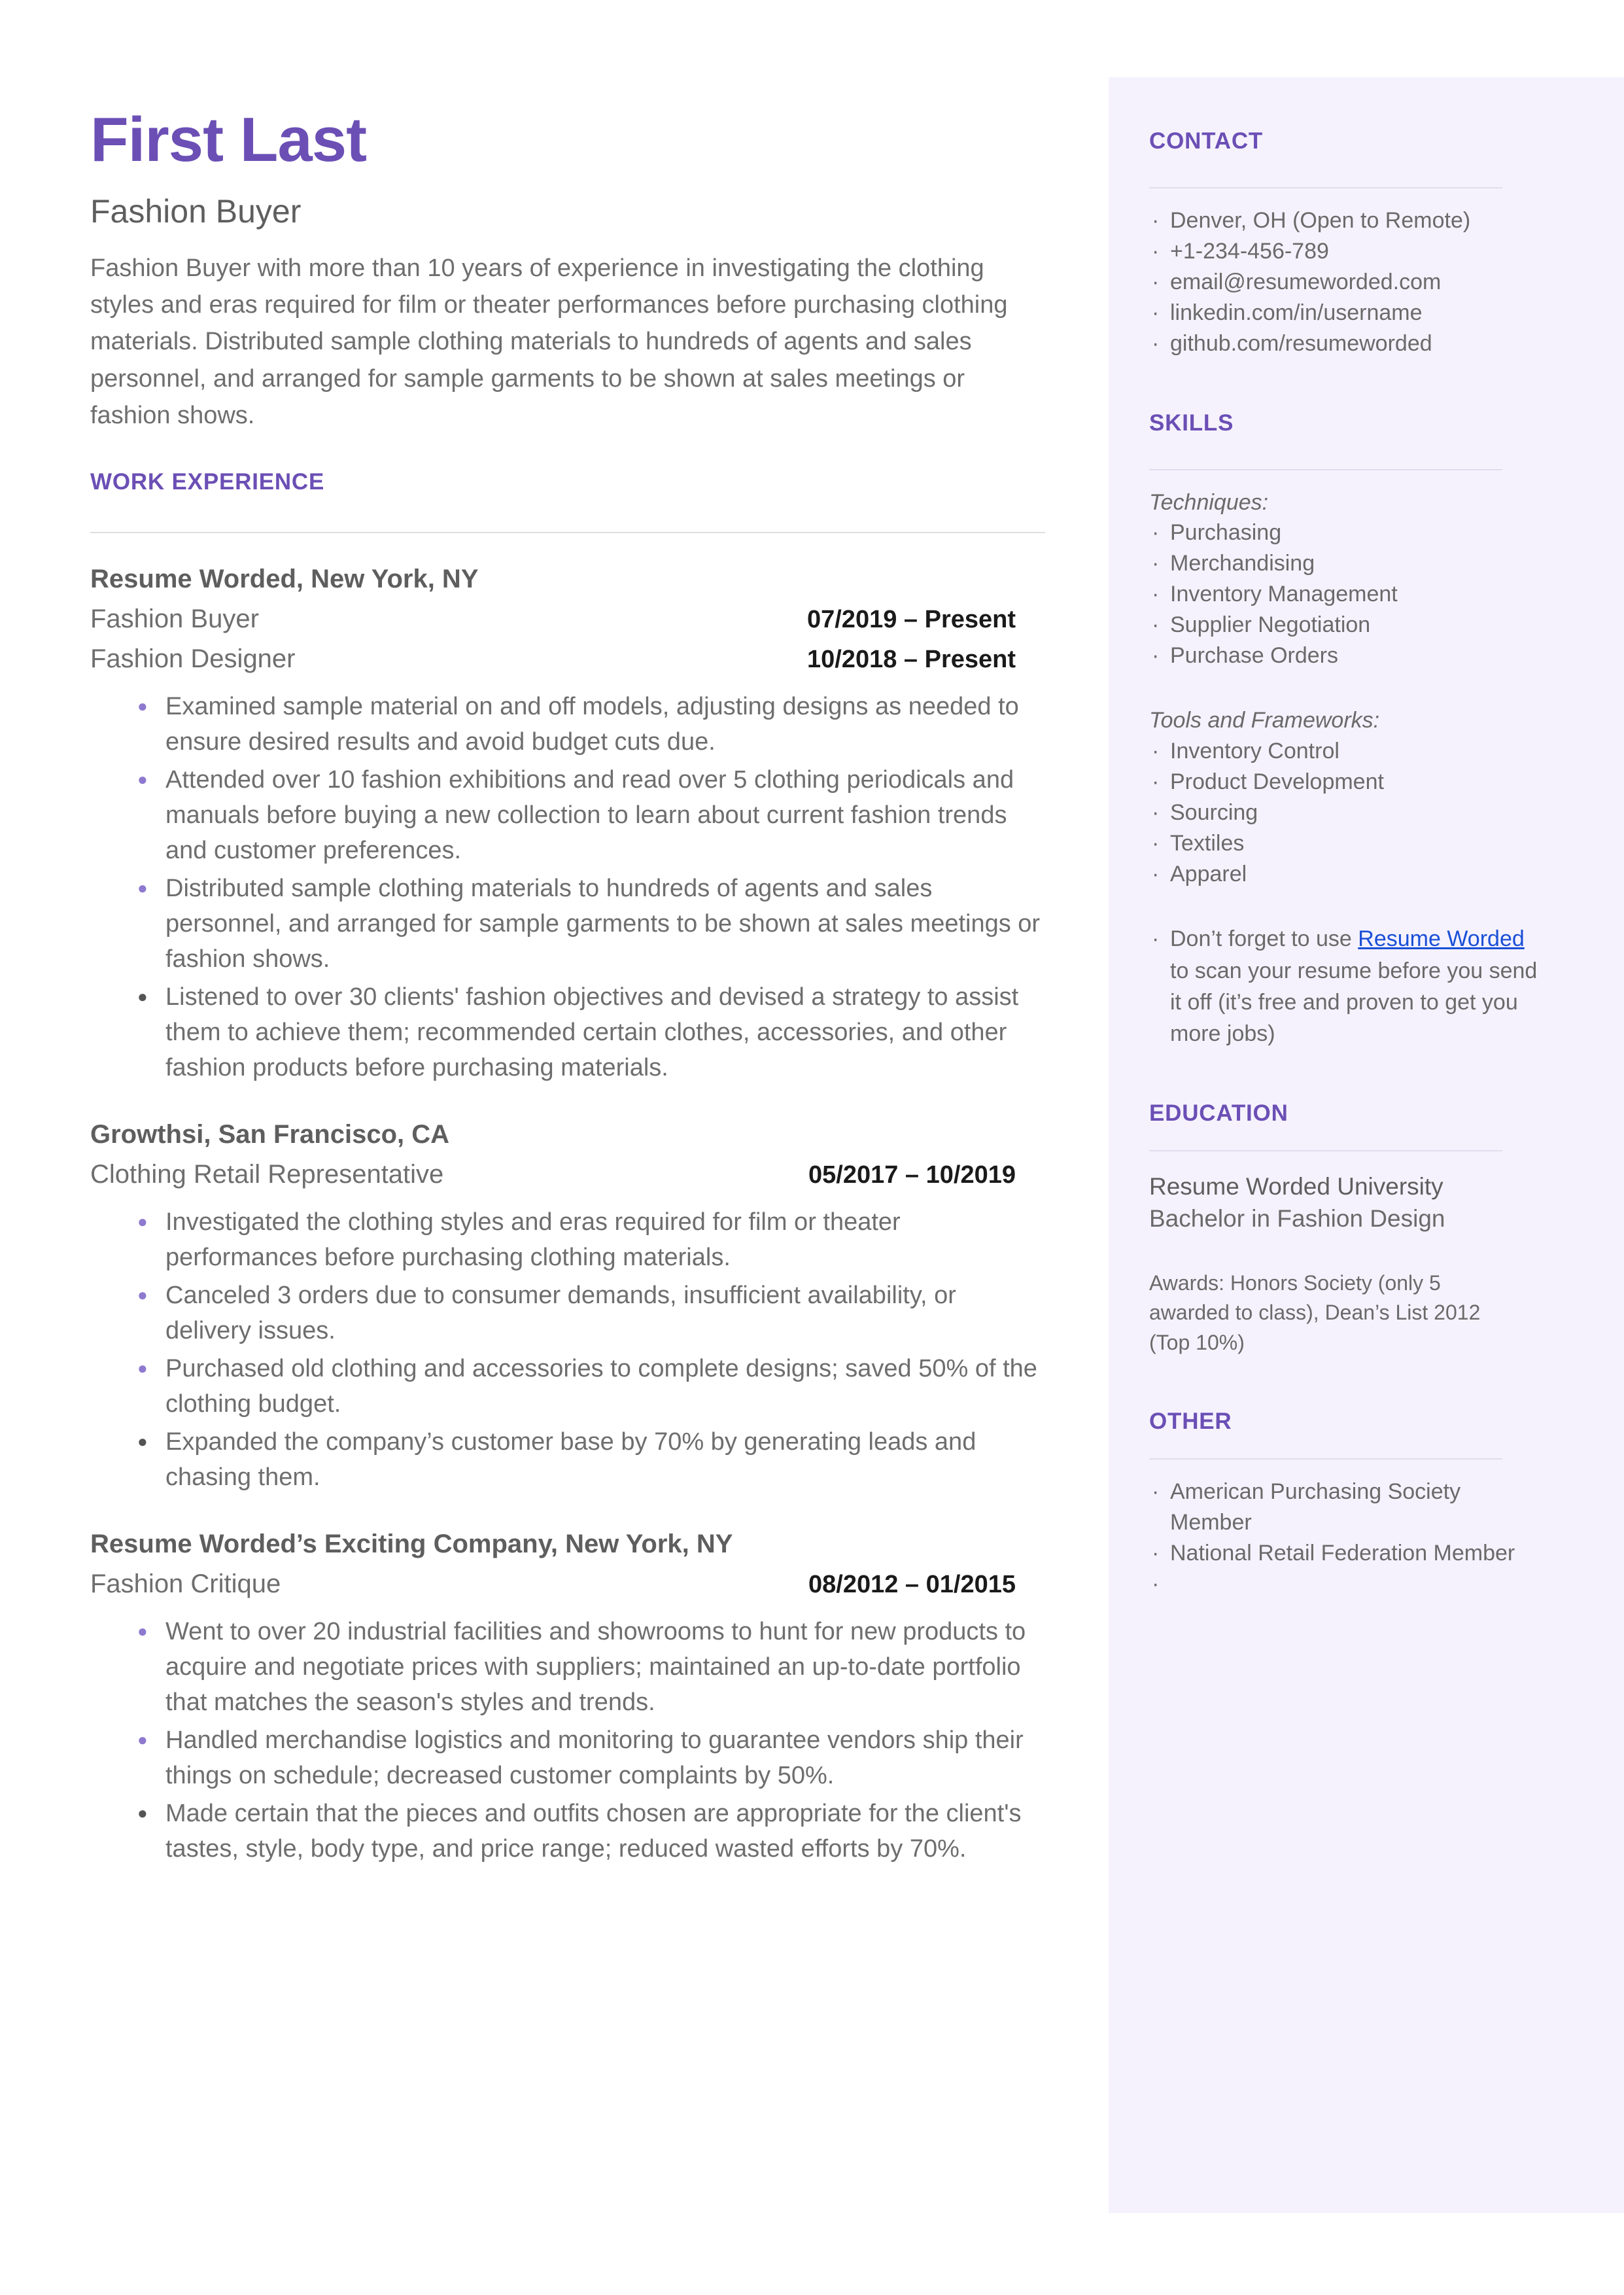  Describe the element at coordinates (196, 211) in the screenshot. I see `candidate-headline: Fashion Buyer` at that location.